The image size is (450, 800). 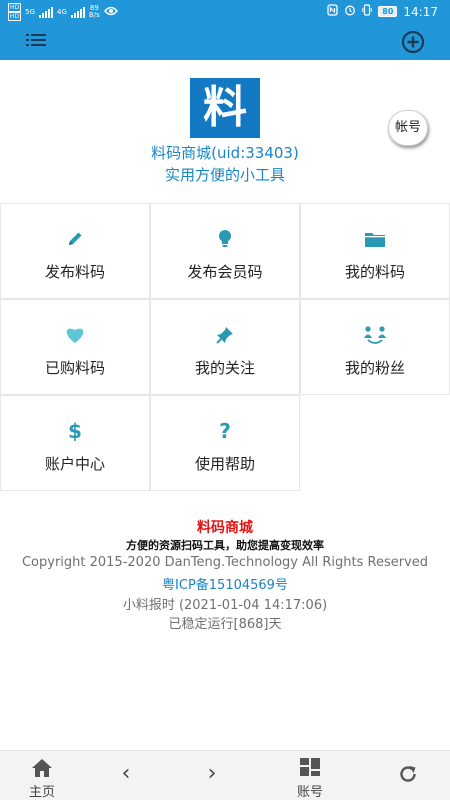 What do you see at coordinates (30, 12) in the screenshot?
I see `network-gen-1: 5G` at bounding box center [30, 12].